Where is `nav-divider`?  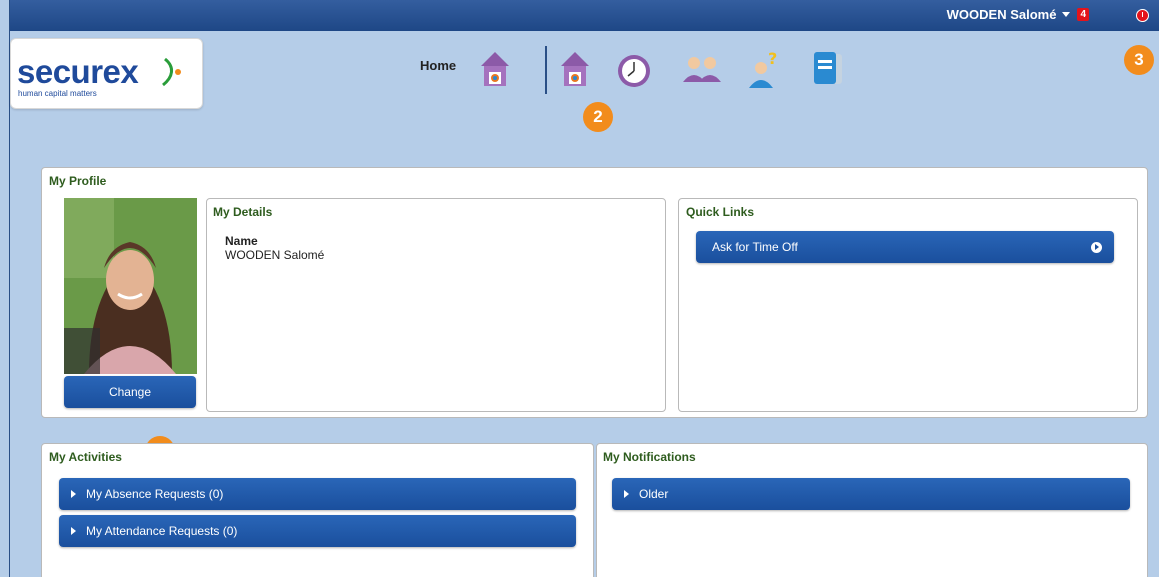
nav-divider is located at coordinates (546, 70).